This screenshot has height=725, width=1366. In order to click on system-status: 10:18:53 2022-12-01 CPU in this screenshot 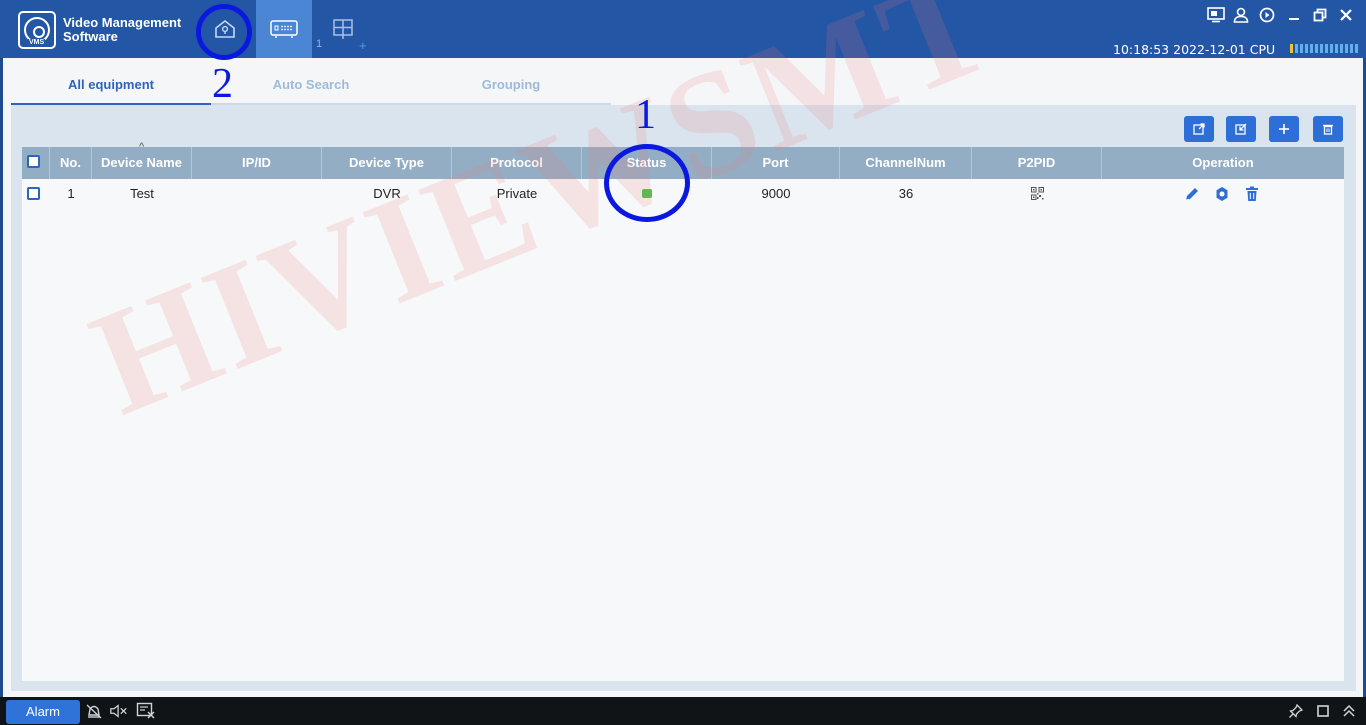, I will do `click(1194, 49)`.